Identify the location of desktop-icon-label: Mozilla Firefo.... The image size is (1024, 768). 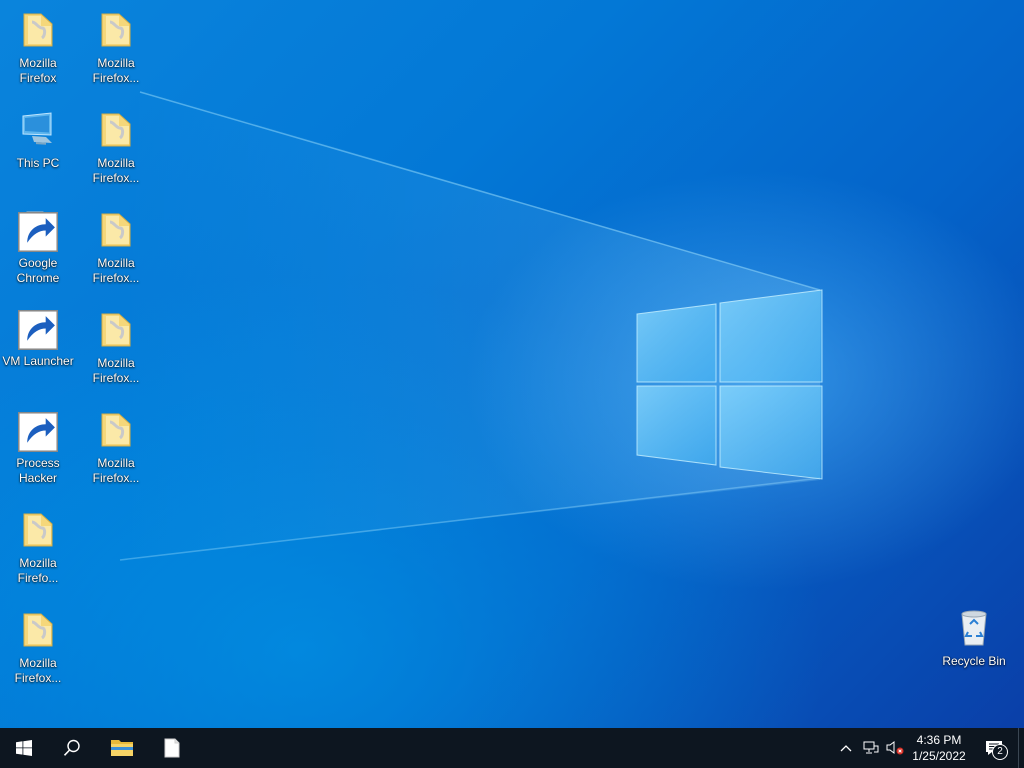
(38, 570).